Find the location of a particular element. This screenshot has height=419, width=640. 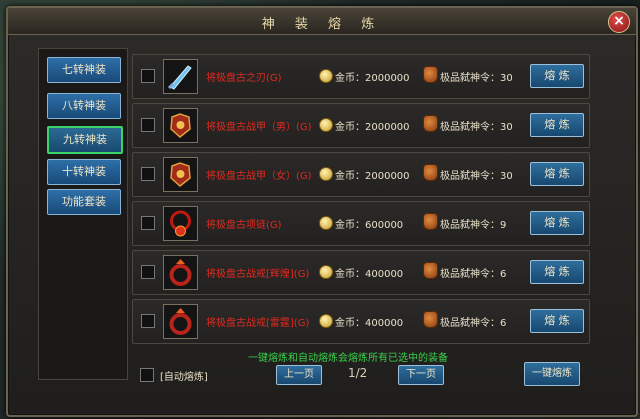

item-name: 将极盘古战戒[雷霆](G) is located at coordinates (258, 323).